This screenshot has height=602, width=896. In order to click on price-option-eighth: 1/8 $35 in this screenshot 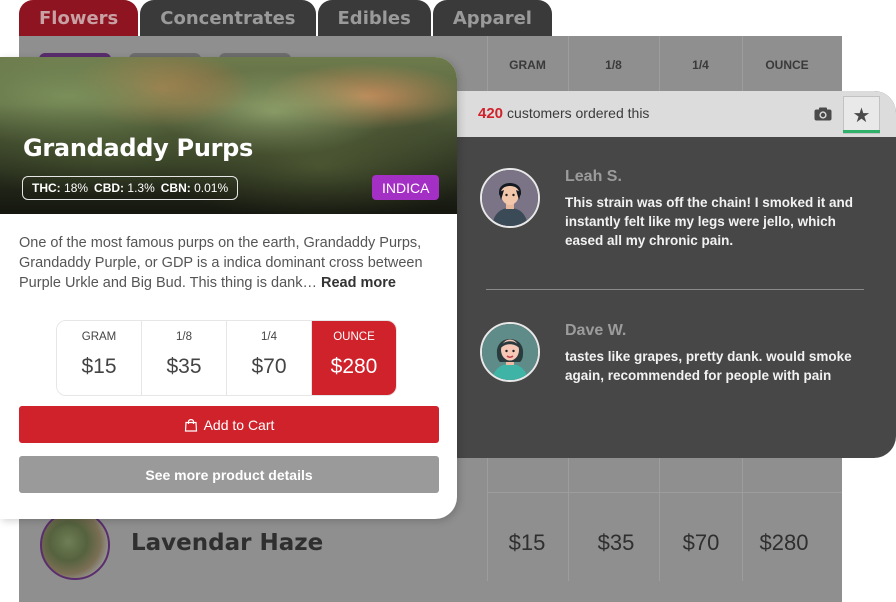, I will do `click(184, 358)`.